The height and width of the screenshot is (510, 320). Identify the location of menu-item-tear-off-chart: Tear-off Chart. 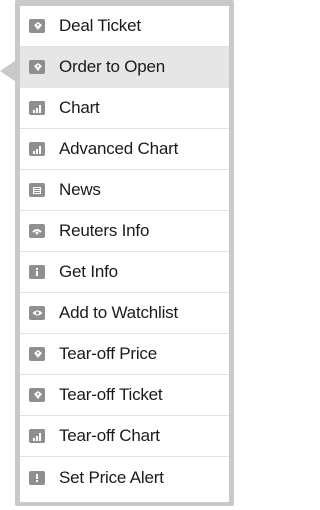
(124, 436).